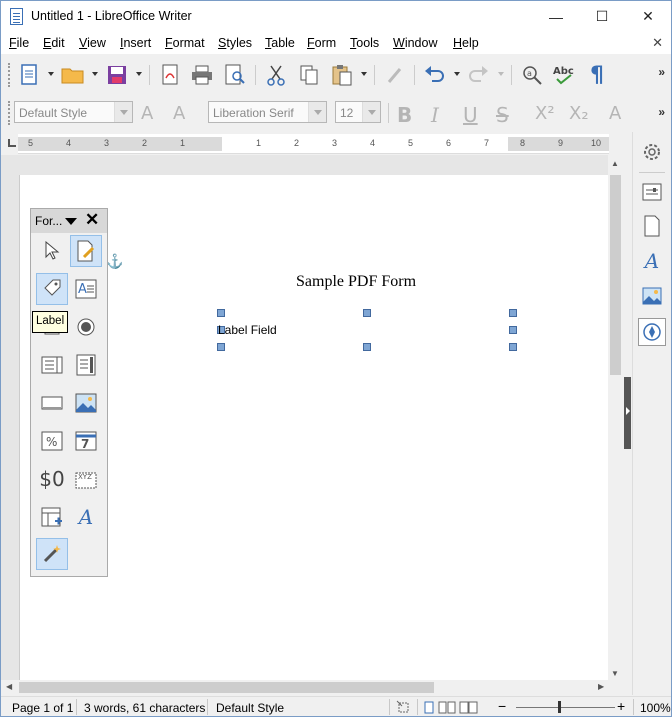 The height and width of the screenshot is (717, 672). Describe the element at coordinates (501, 74) in the screenshot. I see `redo-dropdown-arrow` at that location.